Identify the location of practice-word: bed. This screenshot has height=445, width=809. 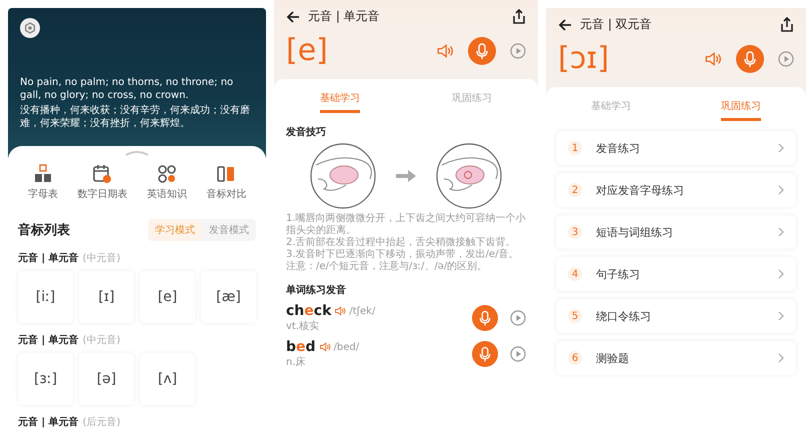
(301, 347).